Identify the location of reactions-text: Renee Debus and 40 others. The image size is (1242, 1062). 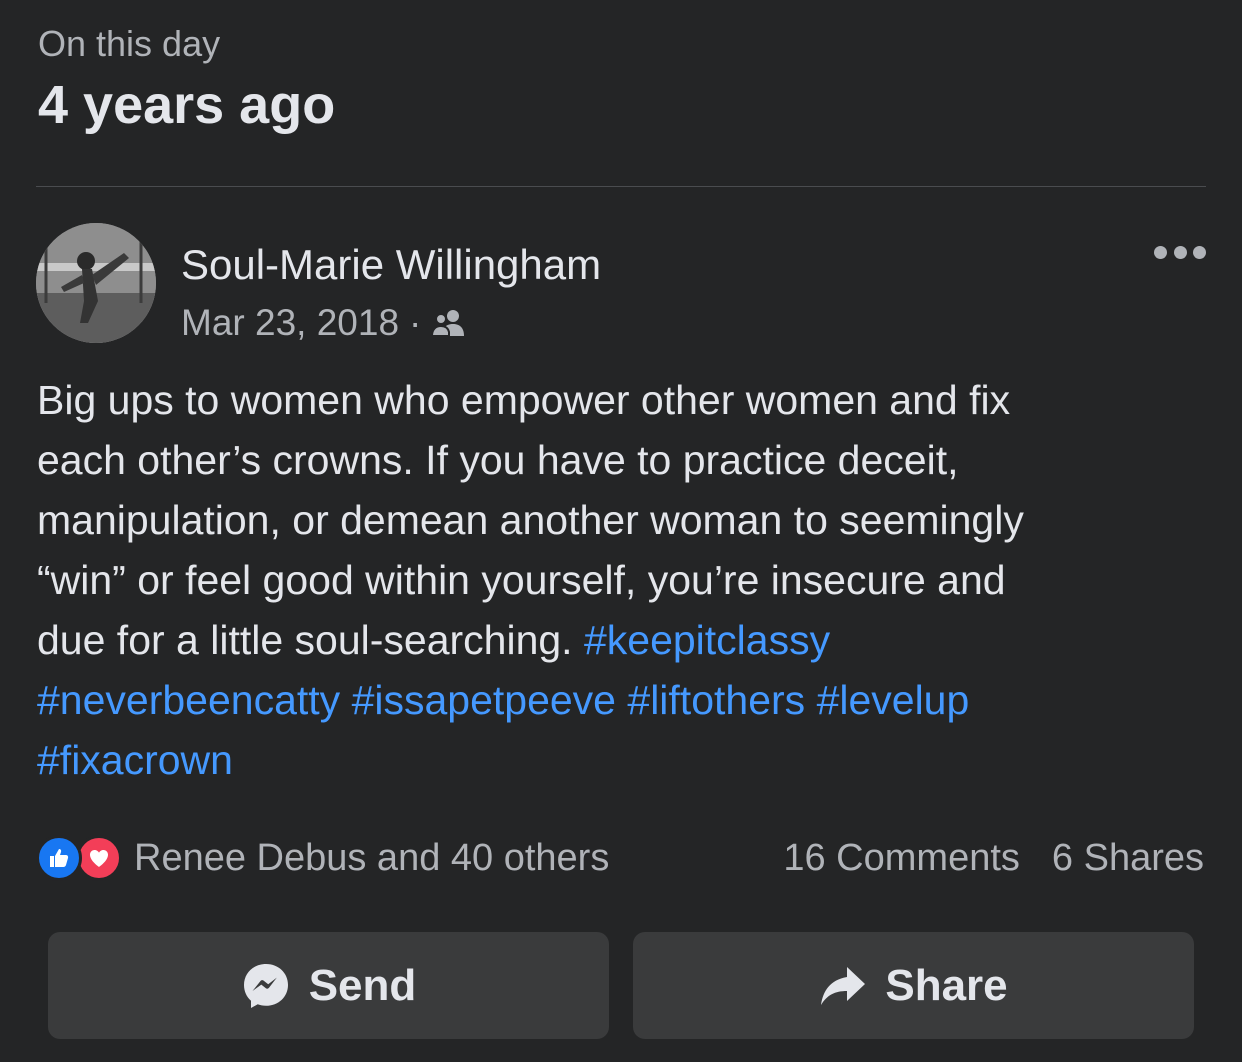
(372, 858).